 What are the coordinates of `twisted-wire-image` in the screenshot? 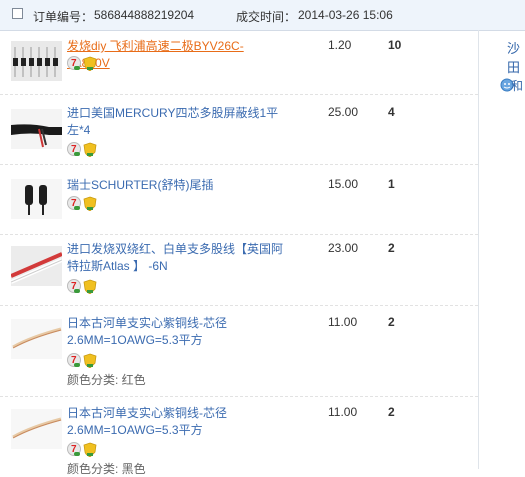 It's located at (36, 266).